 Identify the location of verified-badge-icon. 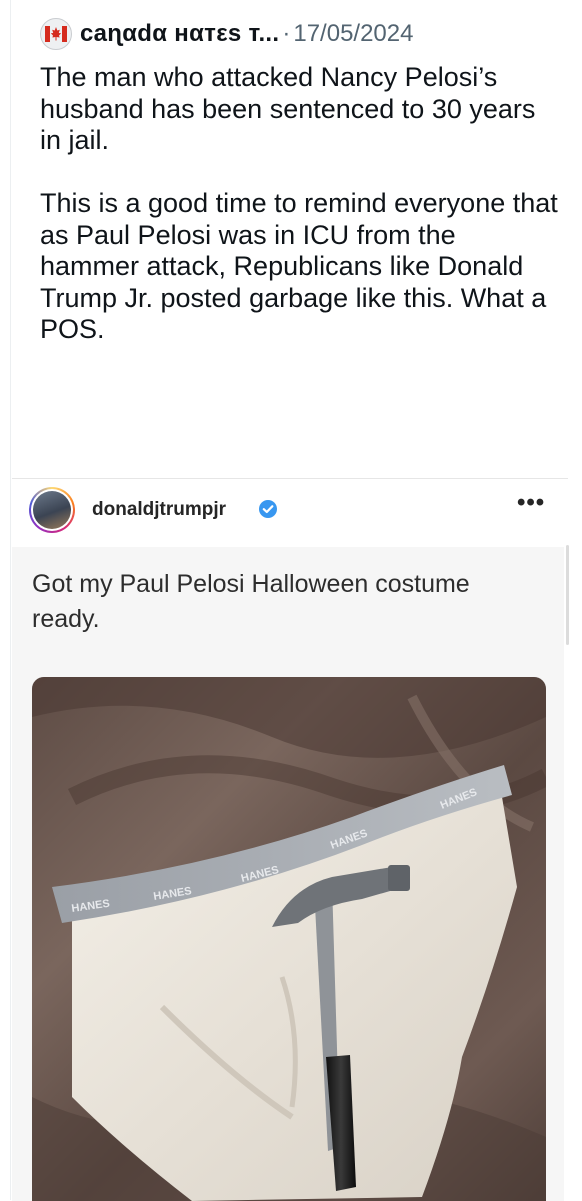
(268, 509).